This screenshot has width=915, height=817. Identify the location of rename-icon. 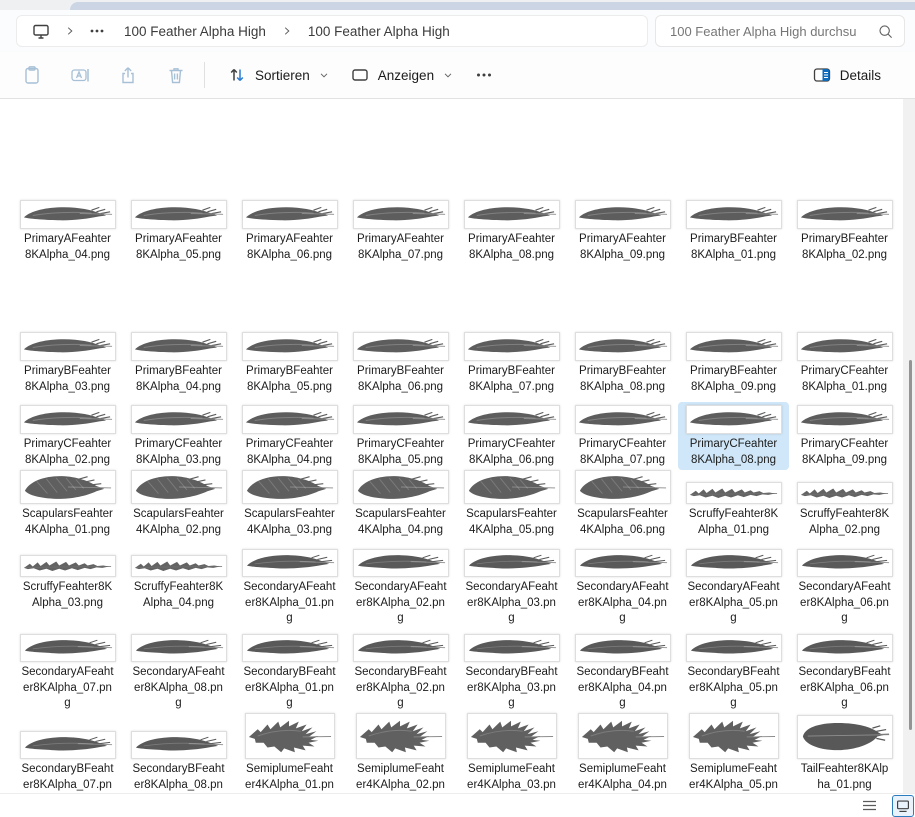
(80, 75).